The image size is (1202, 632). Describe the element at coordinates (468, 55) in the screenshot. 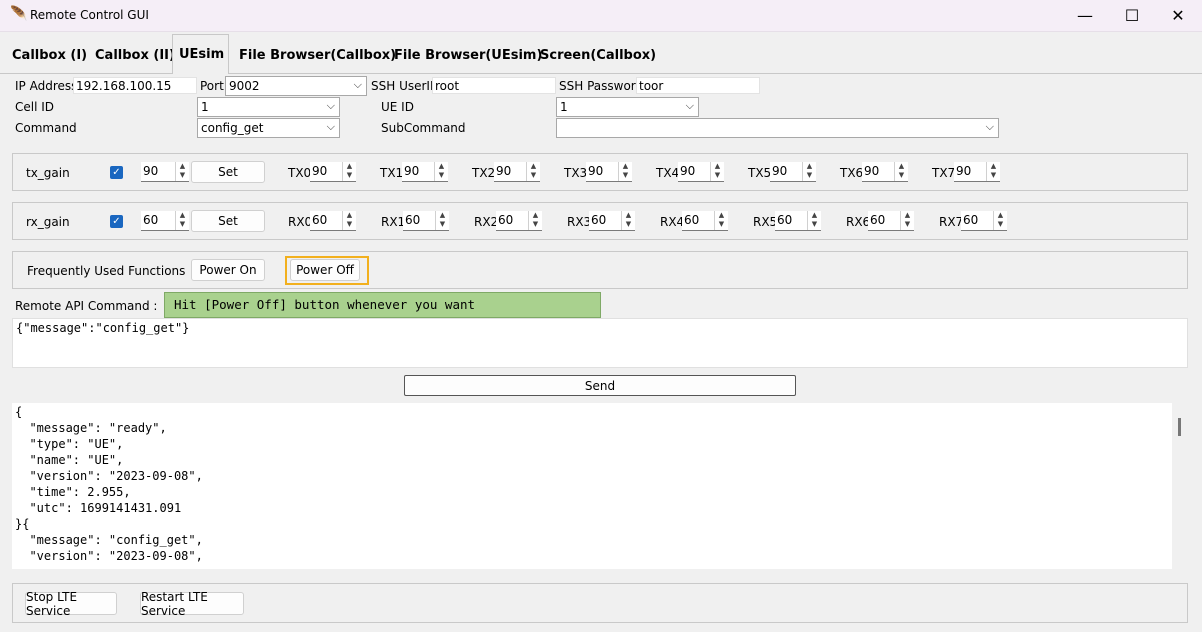

I see `tab-file-browser-uesim: File Browser(UEsim)` at that location.